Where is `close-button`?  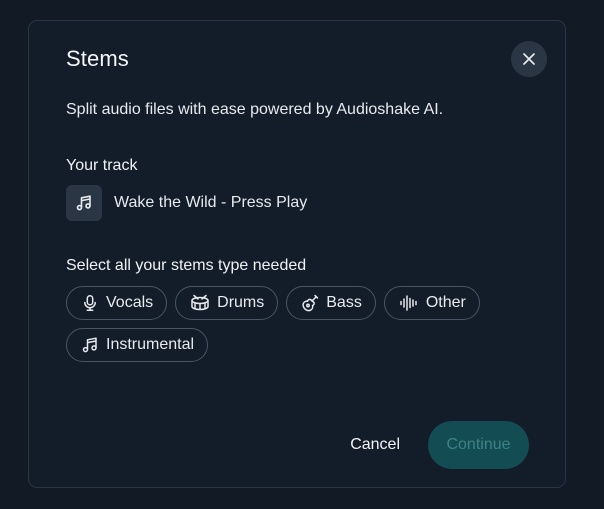 close-button is located at coordinates (529, 59).